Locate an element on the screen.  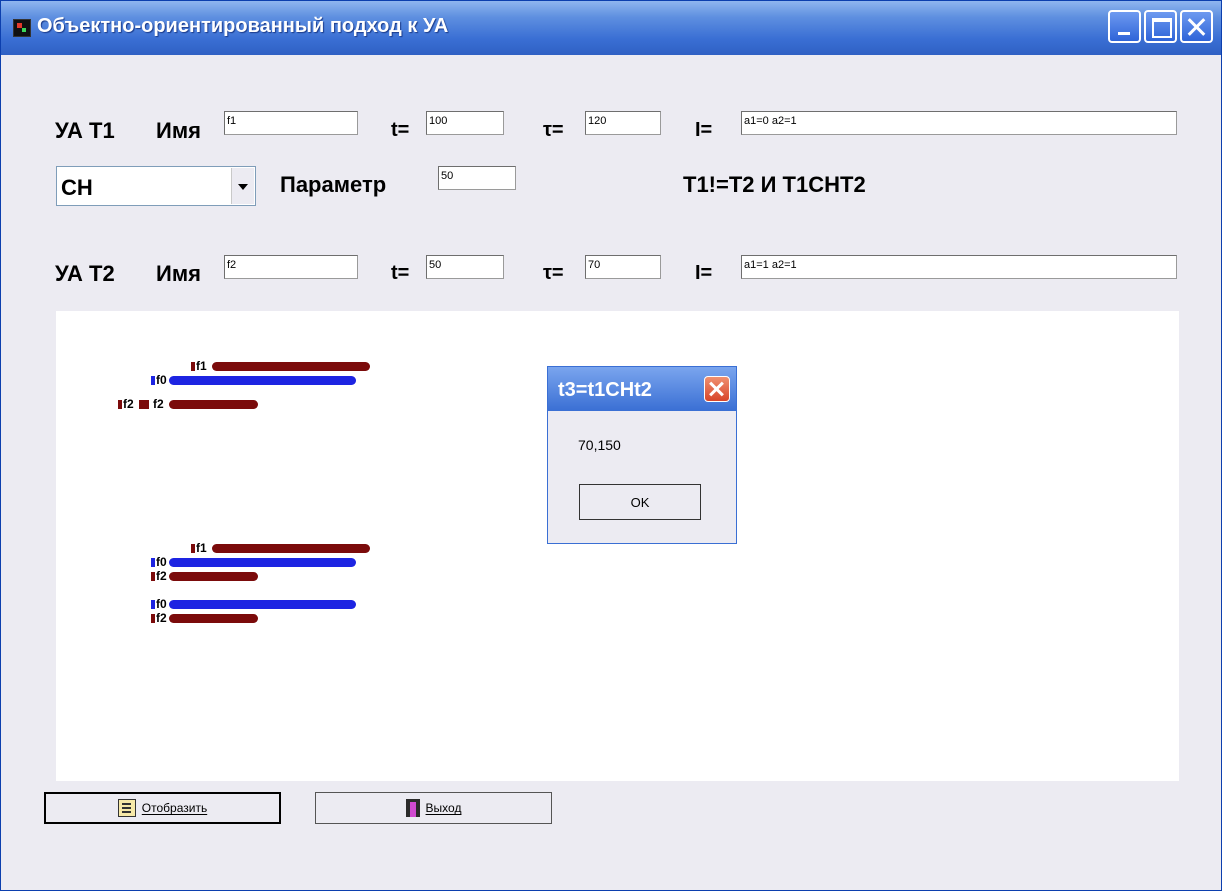
t1-name-field: f1 is located at coordinates (291, 123).